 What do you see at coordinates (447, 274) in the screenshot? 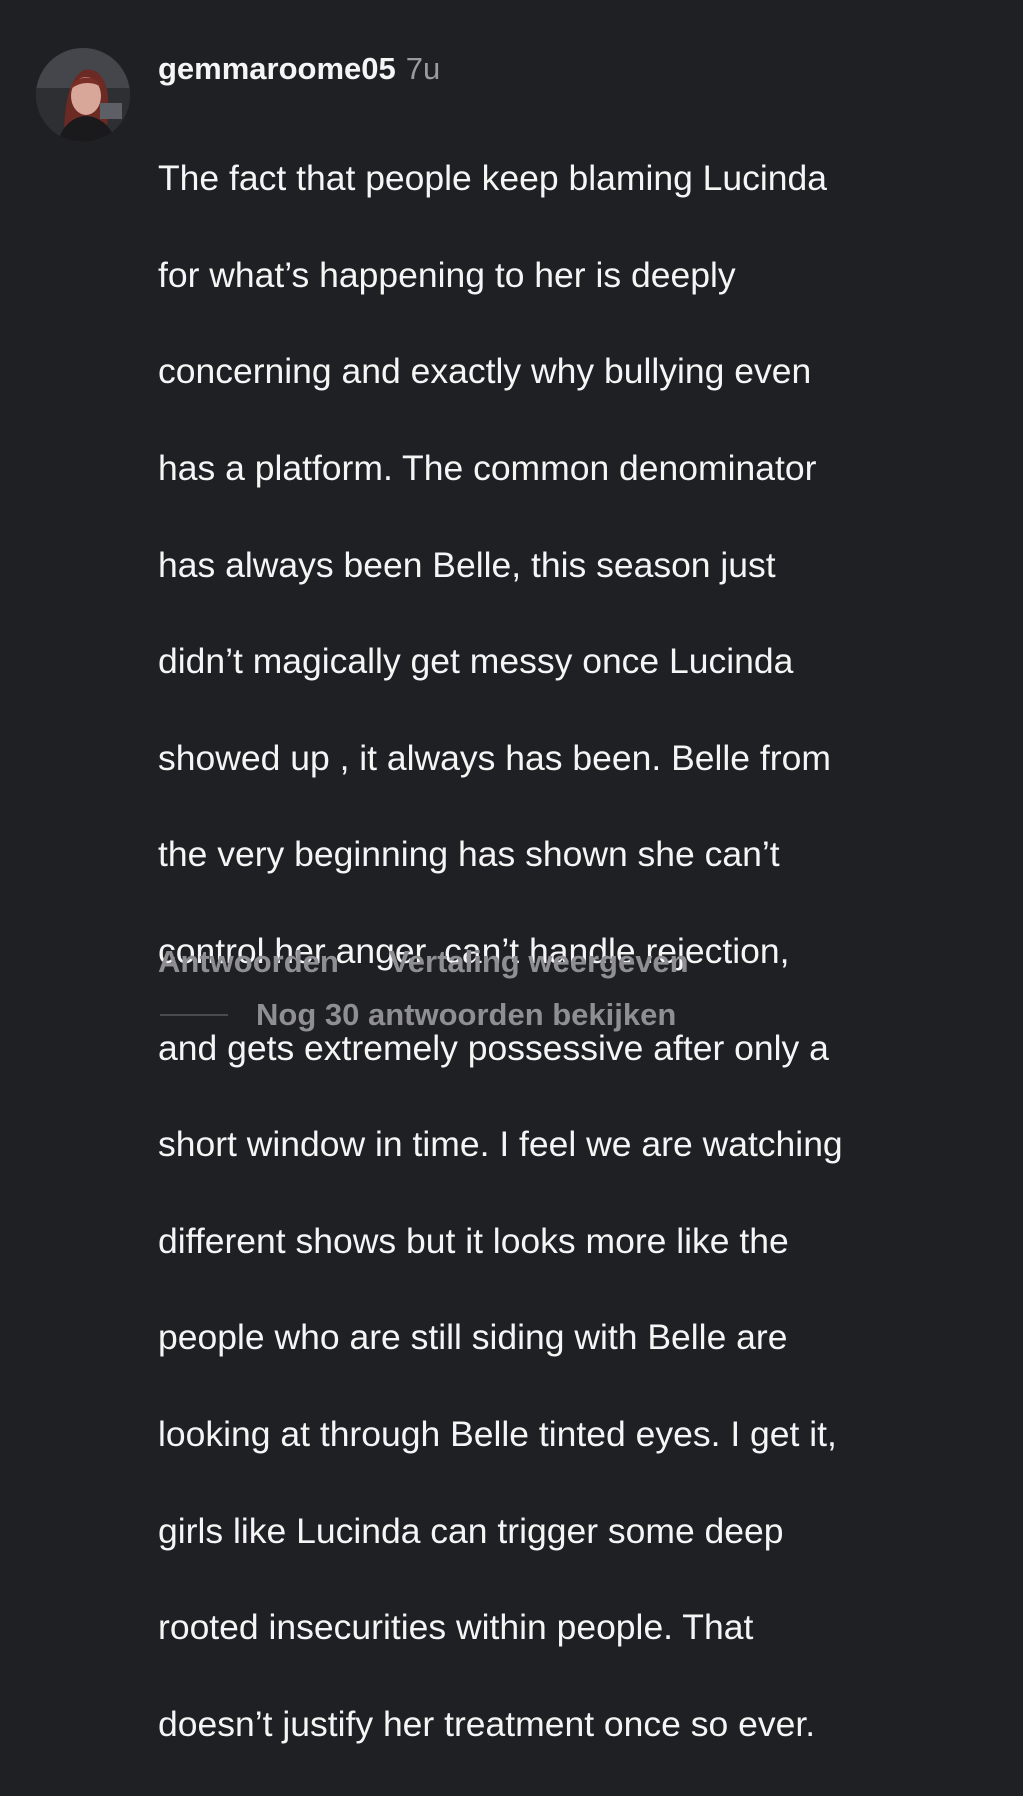
I see `comment-line: for what’s happening to her is deeply` at bounding box center [447, 274].